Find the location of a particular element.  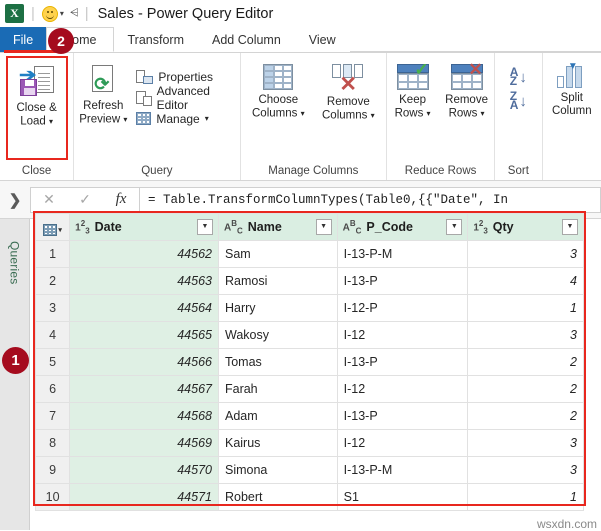

table-row: 9 44570 Simona I-13-P-M 3 is located at coordinates (309, 470).